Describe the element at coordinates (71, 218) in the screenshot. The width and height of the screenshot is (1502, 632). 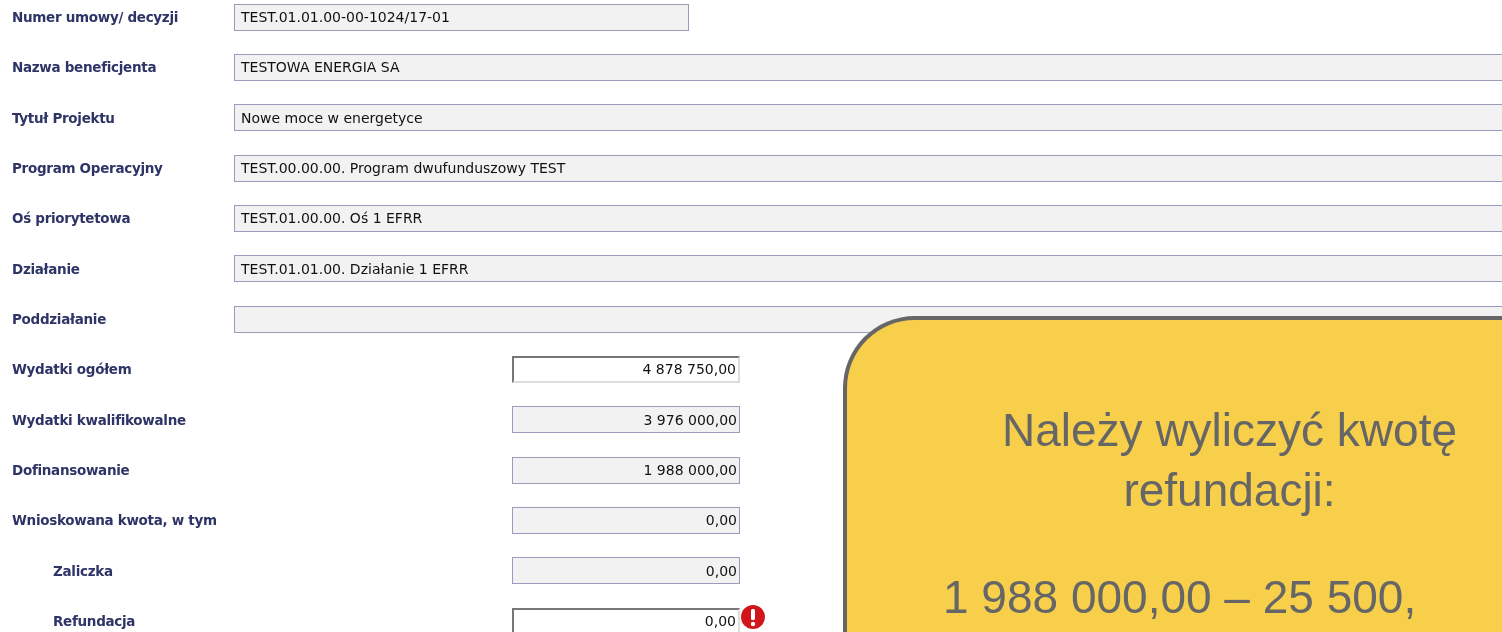
I see `field-label: Oś priorytetowa` at that location.